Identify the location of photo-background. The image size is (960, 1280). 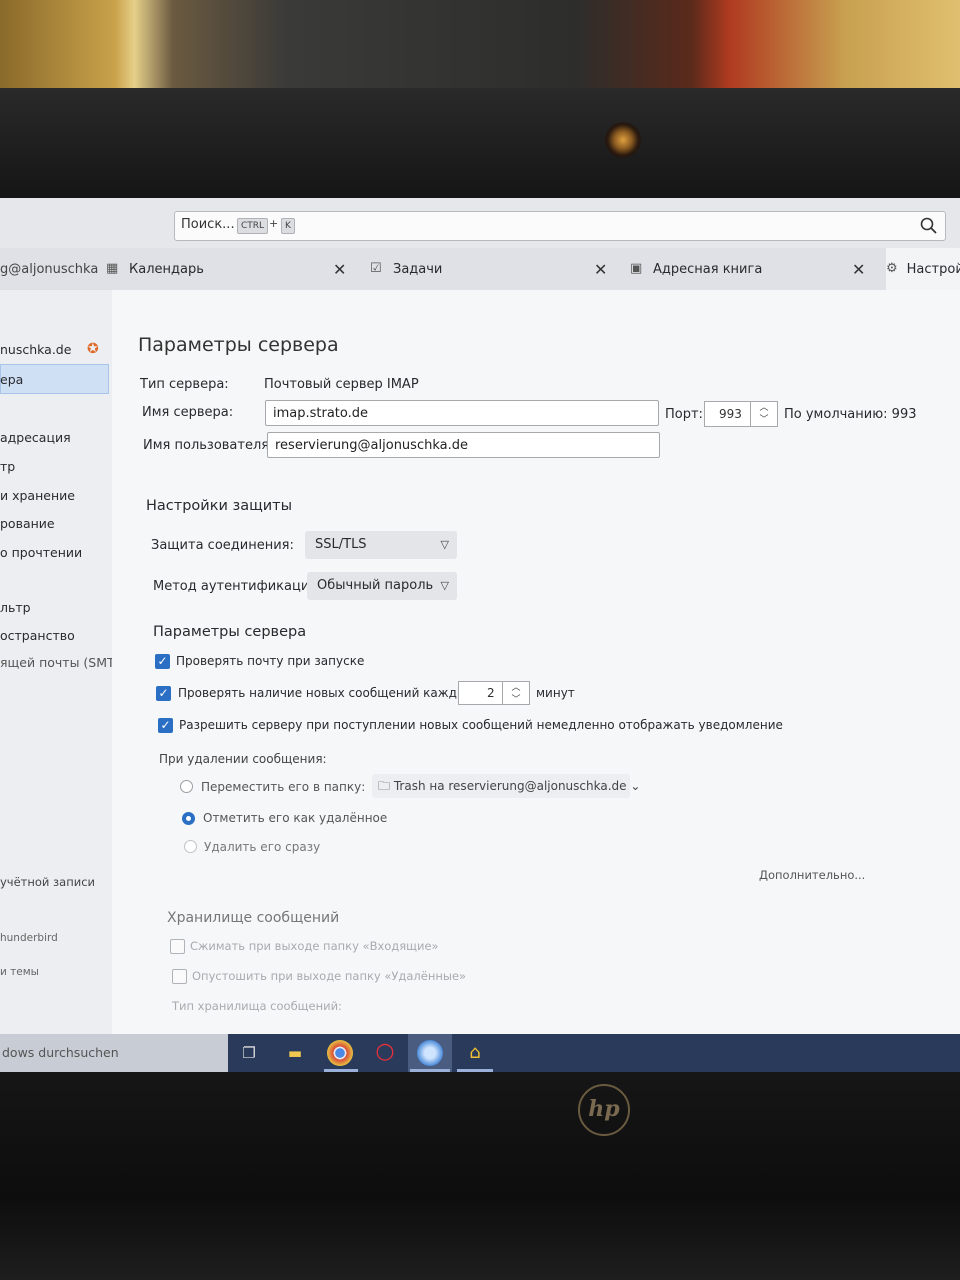
(480, 47).